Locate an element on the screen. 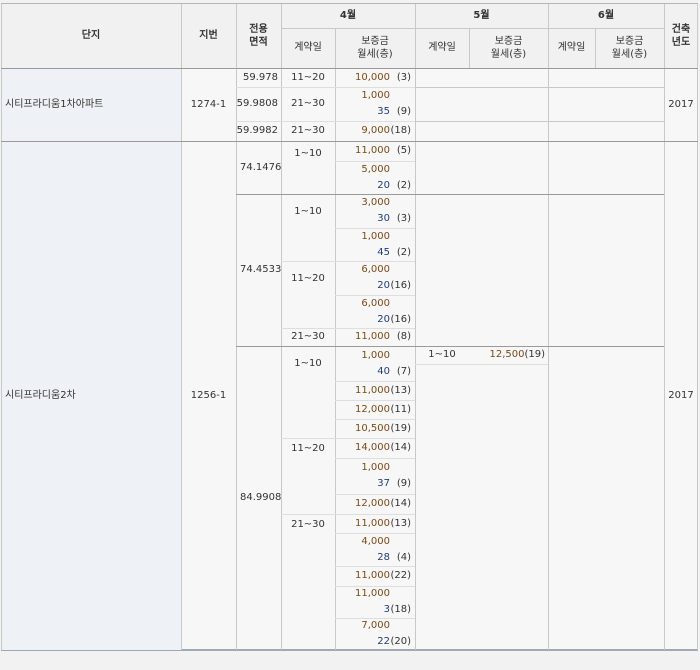  floor-value: (13) is located at coordinates (400, 390).